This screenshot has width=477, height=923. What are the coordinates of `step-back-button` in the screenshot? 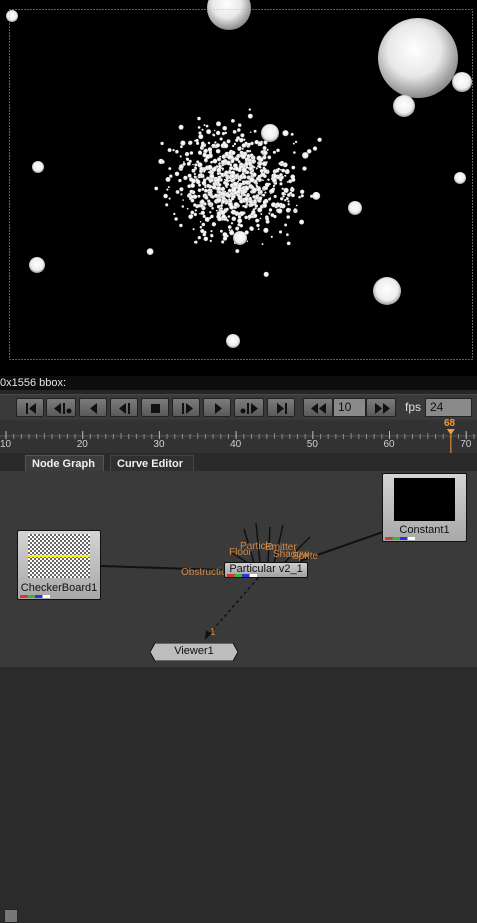 It's located at (124, 407).